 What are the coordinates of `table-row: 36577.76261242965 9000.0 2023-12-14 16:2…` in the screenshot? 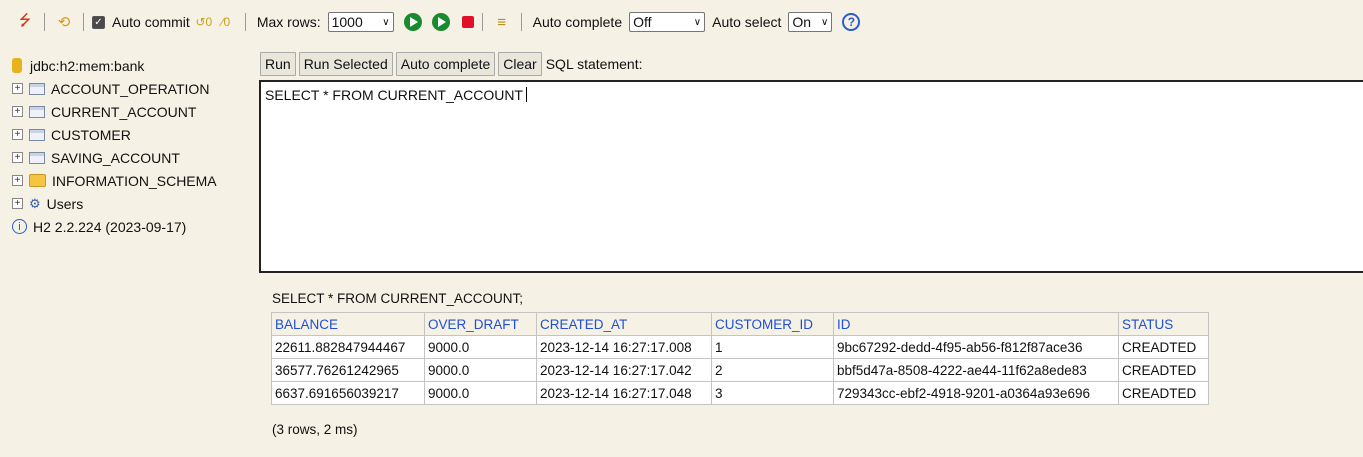 It's located at (740, 370).